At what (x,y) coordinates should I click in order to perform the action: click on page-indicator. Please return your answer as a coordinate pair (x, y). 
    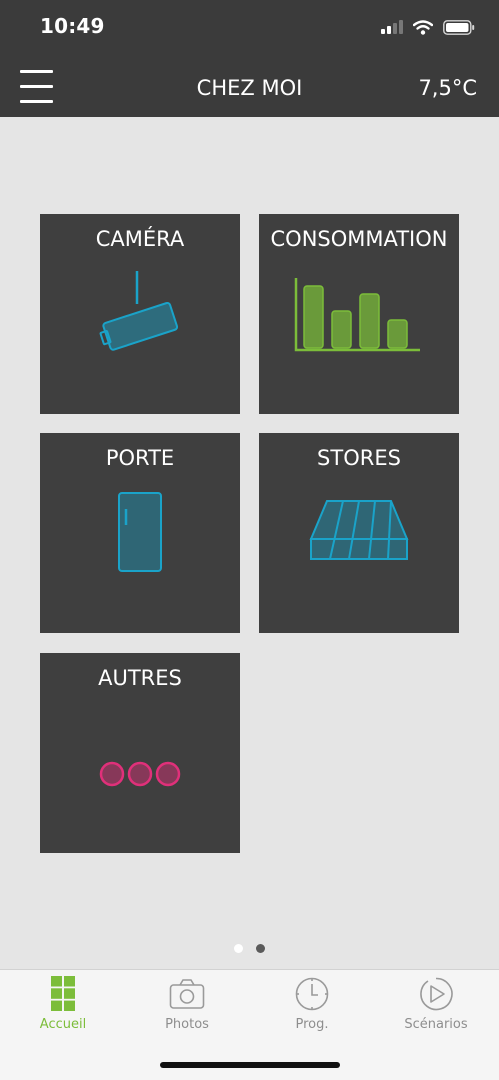
    Looking at the image, I should click on (249, 948).